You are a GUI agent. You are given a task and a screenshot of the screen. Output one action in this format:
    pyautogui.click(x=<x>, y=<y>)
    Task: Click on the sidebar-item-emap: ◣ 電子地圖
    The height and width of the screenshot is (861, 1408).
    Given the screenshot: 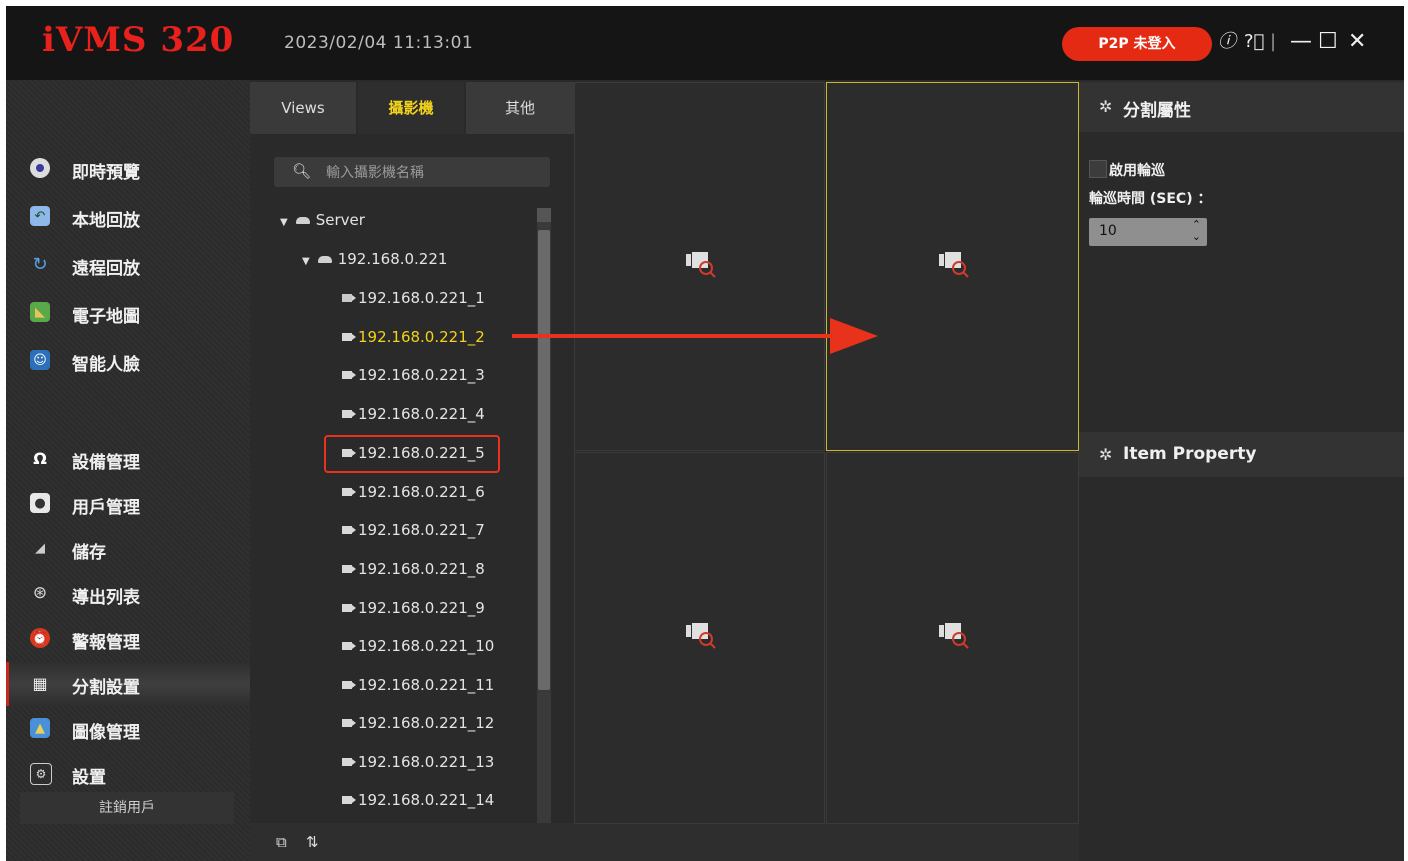 What is the action you would take?
    pyautogui.click(x=128, y=313)
    